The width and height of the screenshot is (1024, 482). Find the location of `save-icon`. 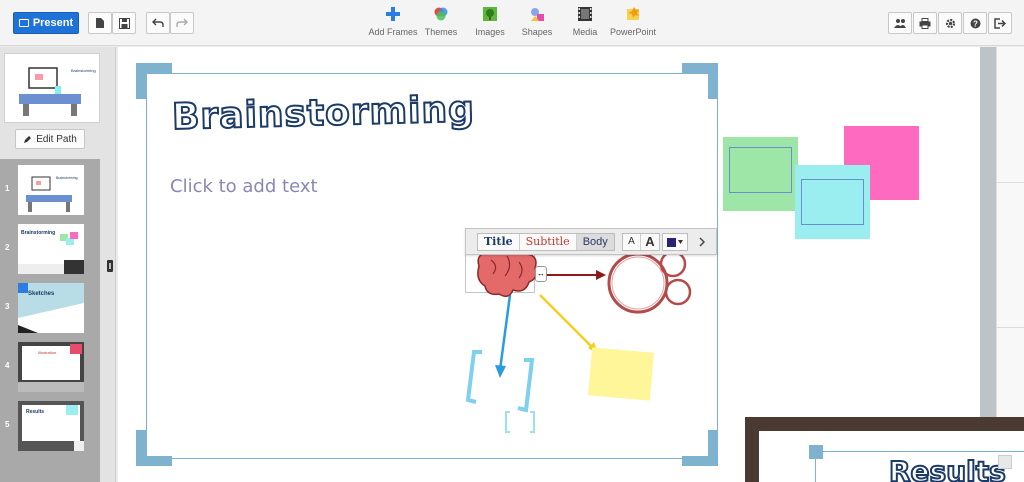

save-icon is located at coordinates (124, 23).